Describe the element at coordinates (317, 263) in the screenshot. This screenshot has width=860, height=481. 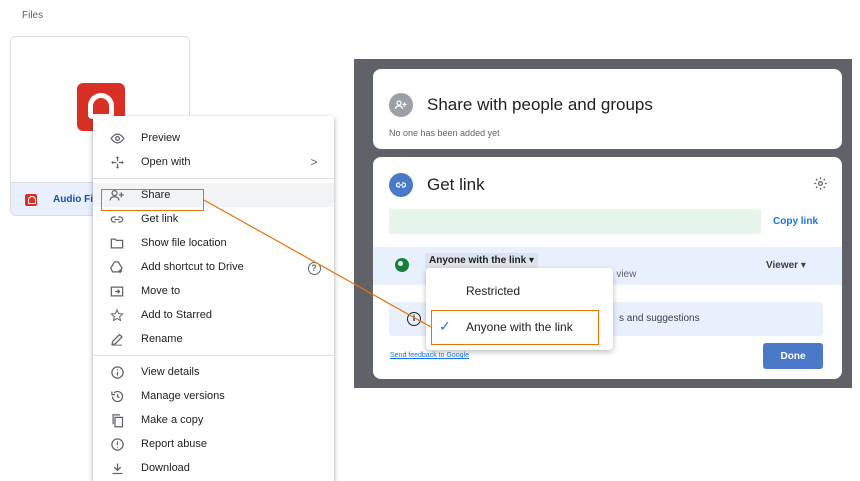
I see `annotation-connector-line` at that location.